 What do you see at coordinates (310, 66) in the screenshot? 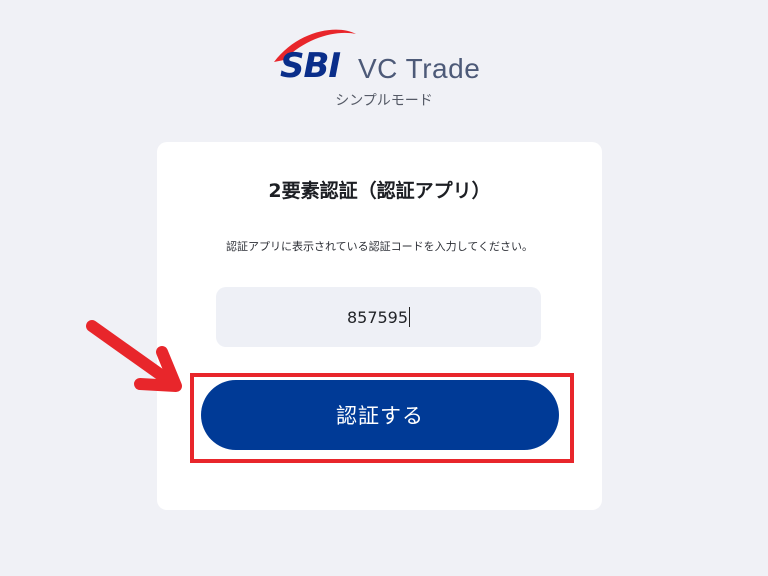
I see `logo-brand: SBI` at bounding box center [310, 66].